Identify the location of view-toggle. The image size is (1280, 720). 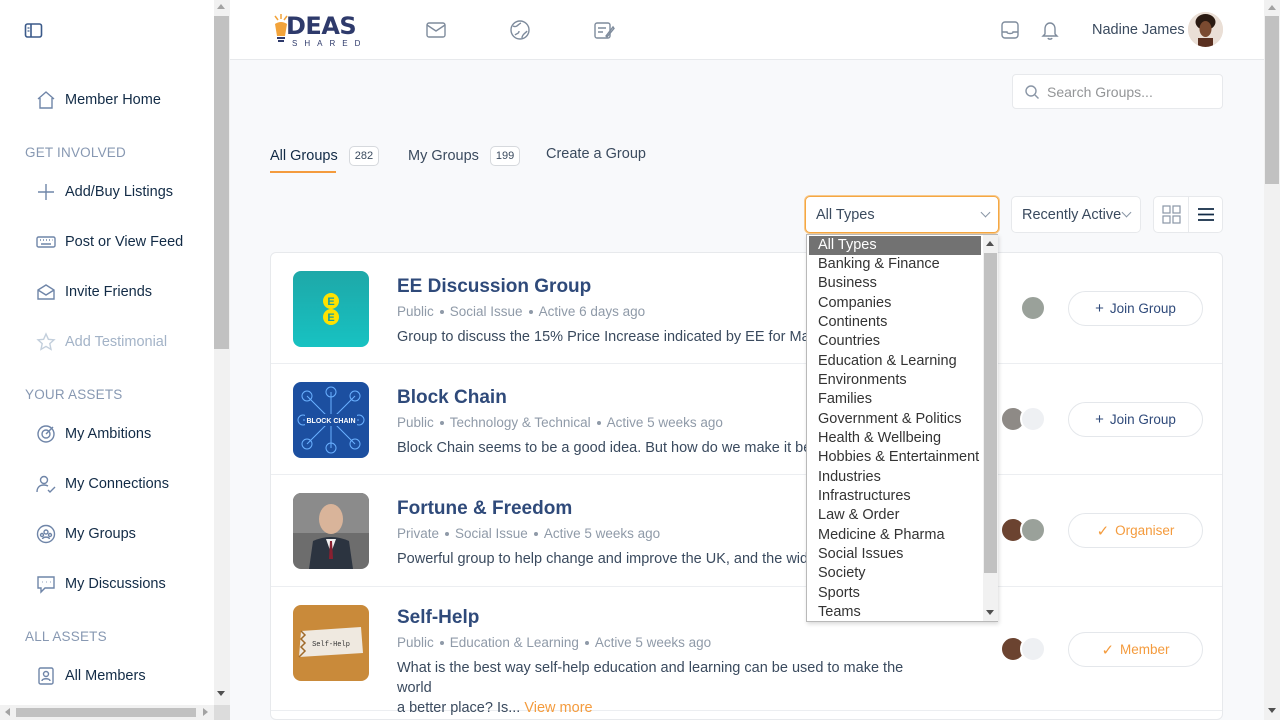
(1188, 214).